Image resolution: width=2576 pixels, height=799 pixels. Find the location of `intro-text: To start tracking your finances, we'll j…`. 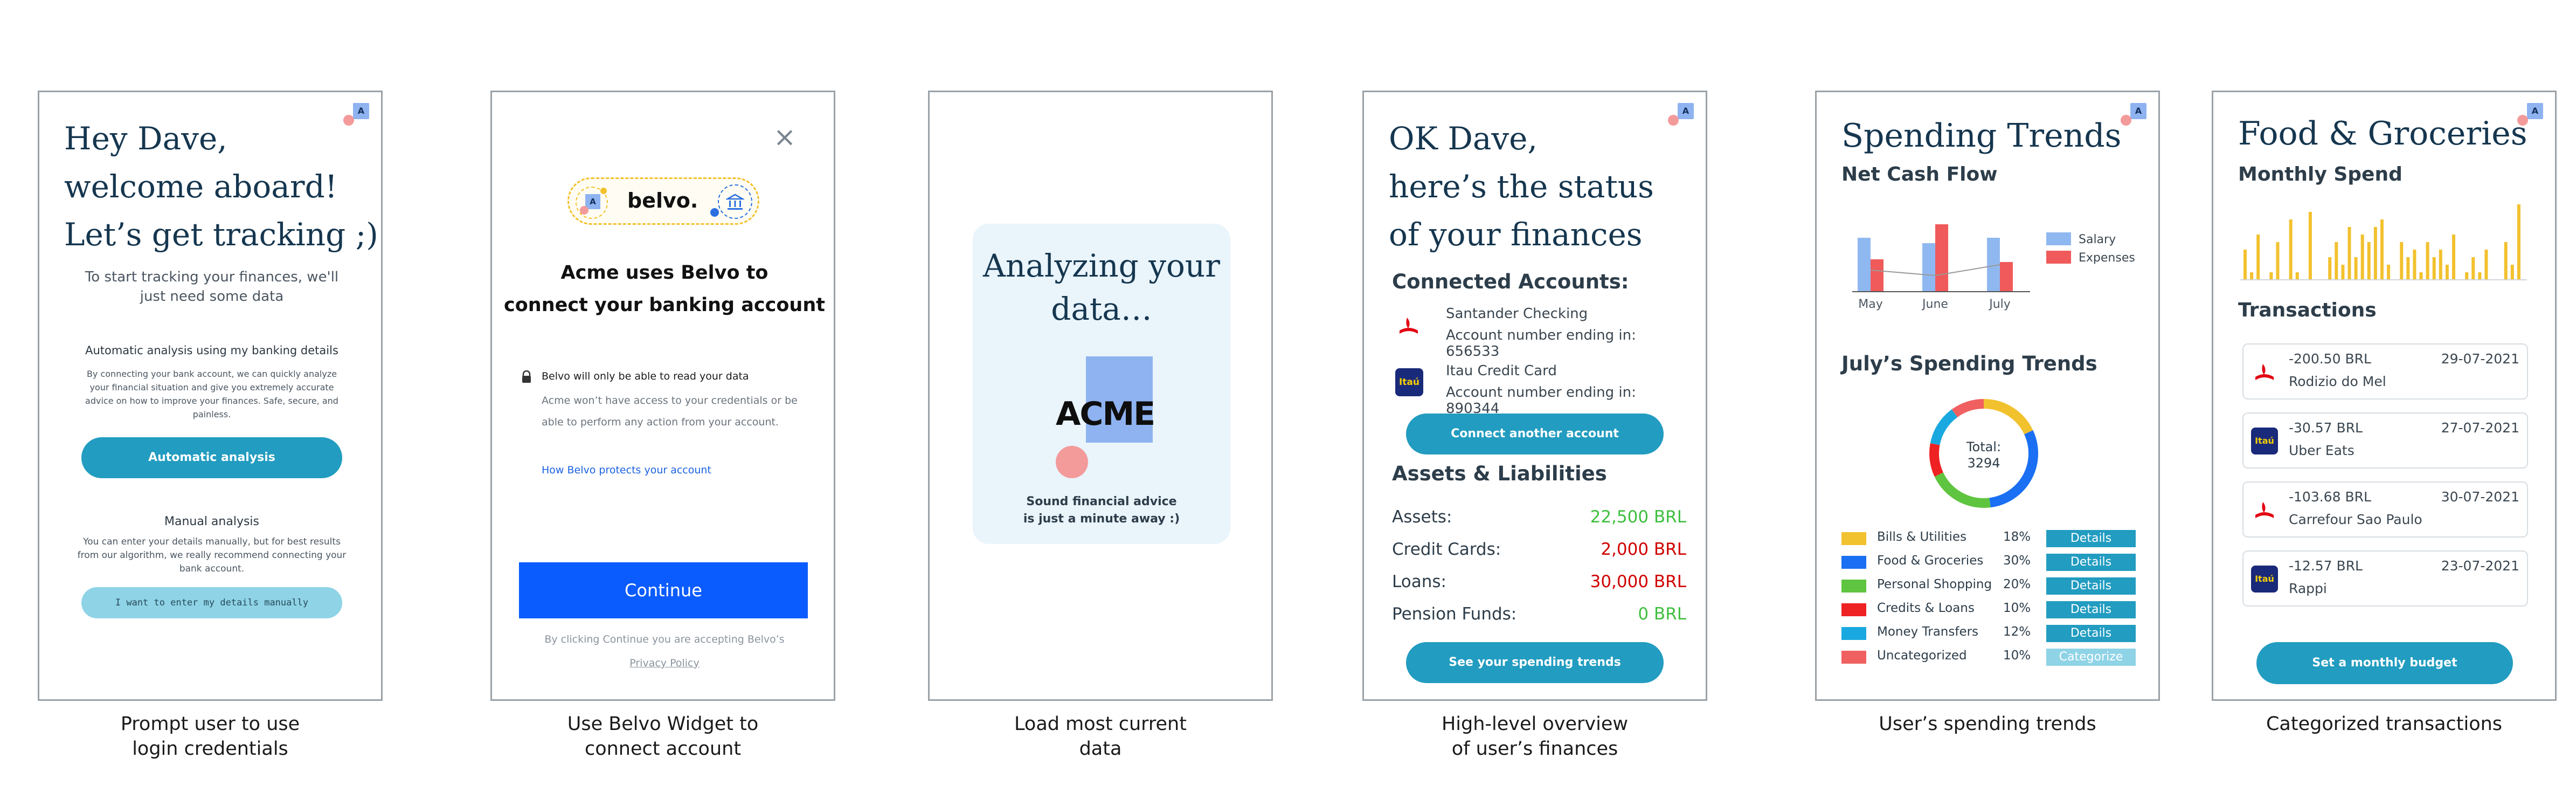

intro-text: To start tracking your finances, we'll j… is located at coordinates (212, 287).